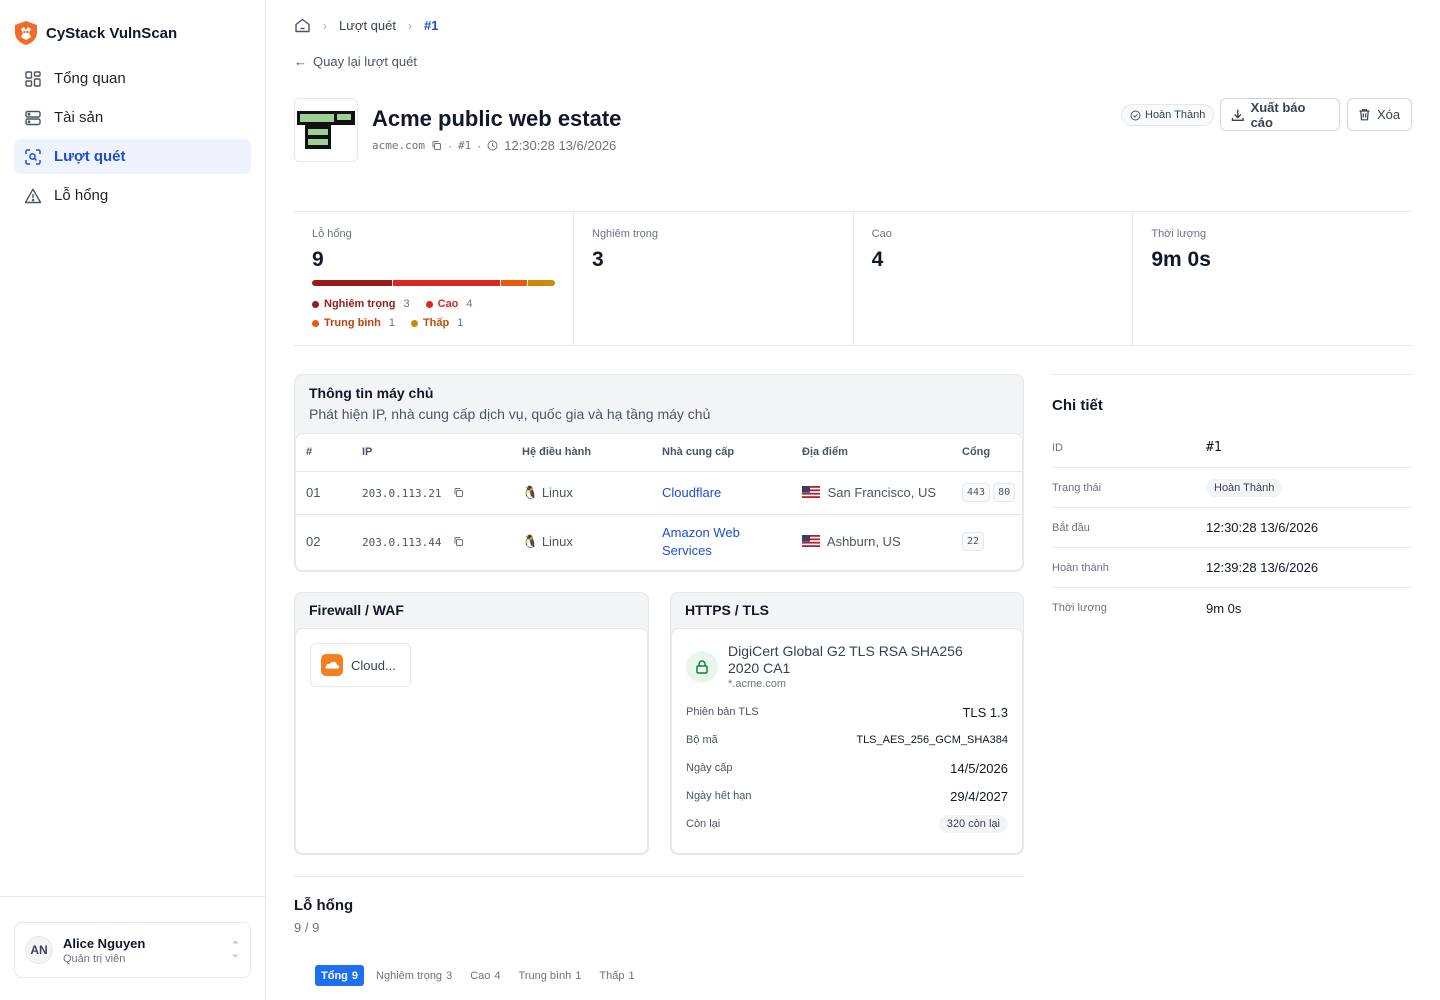  I want to click on tls-row-issued: Ngày cấp 14/5/2026, so click(847, 768).